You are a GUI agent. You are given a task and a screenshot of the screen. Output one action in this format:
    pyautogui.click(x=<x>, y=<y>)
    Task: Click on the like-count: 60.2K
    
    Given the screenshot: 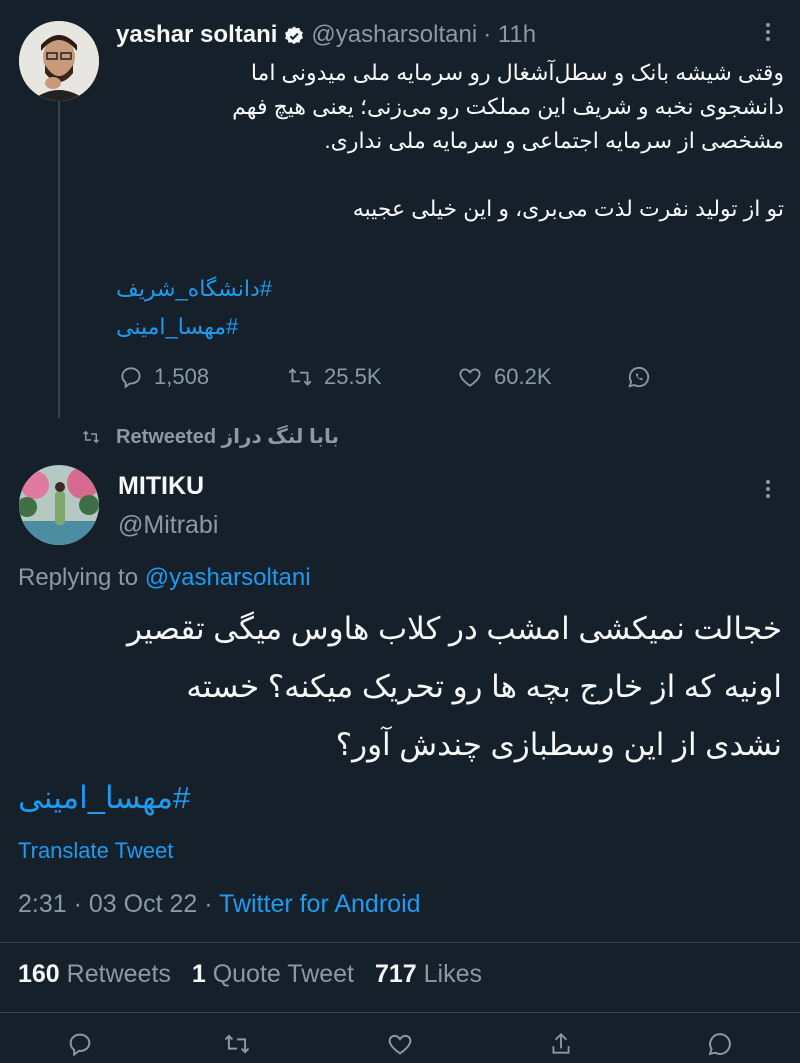 What is the action you would take?
    pyautogui.click(x=523, y=376)
    